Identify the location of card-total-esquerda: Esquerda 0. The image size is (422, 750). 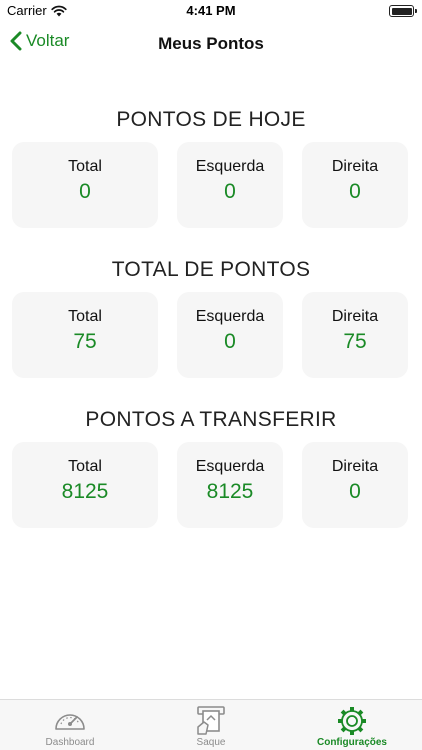
(230, 335).